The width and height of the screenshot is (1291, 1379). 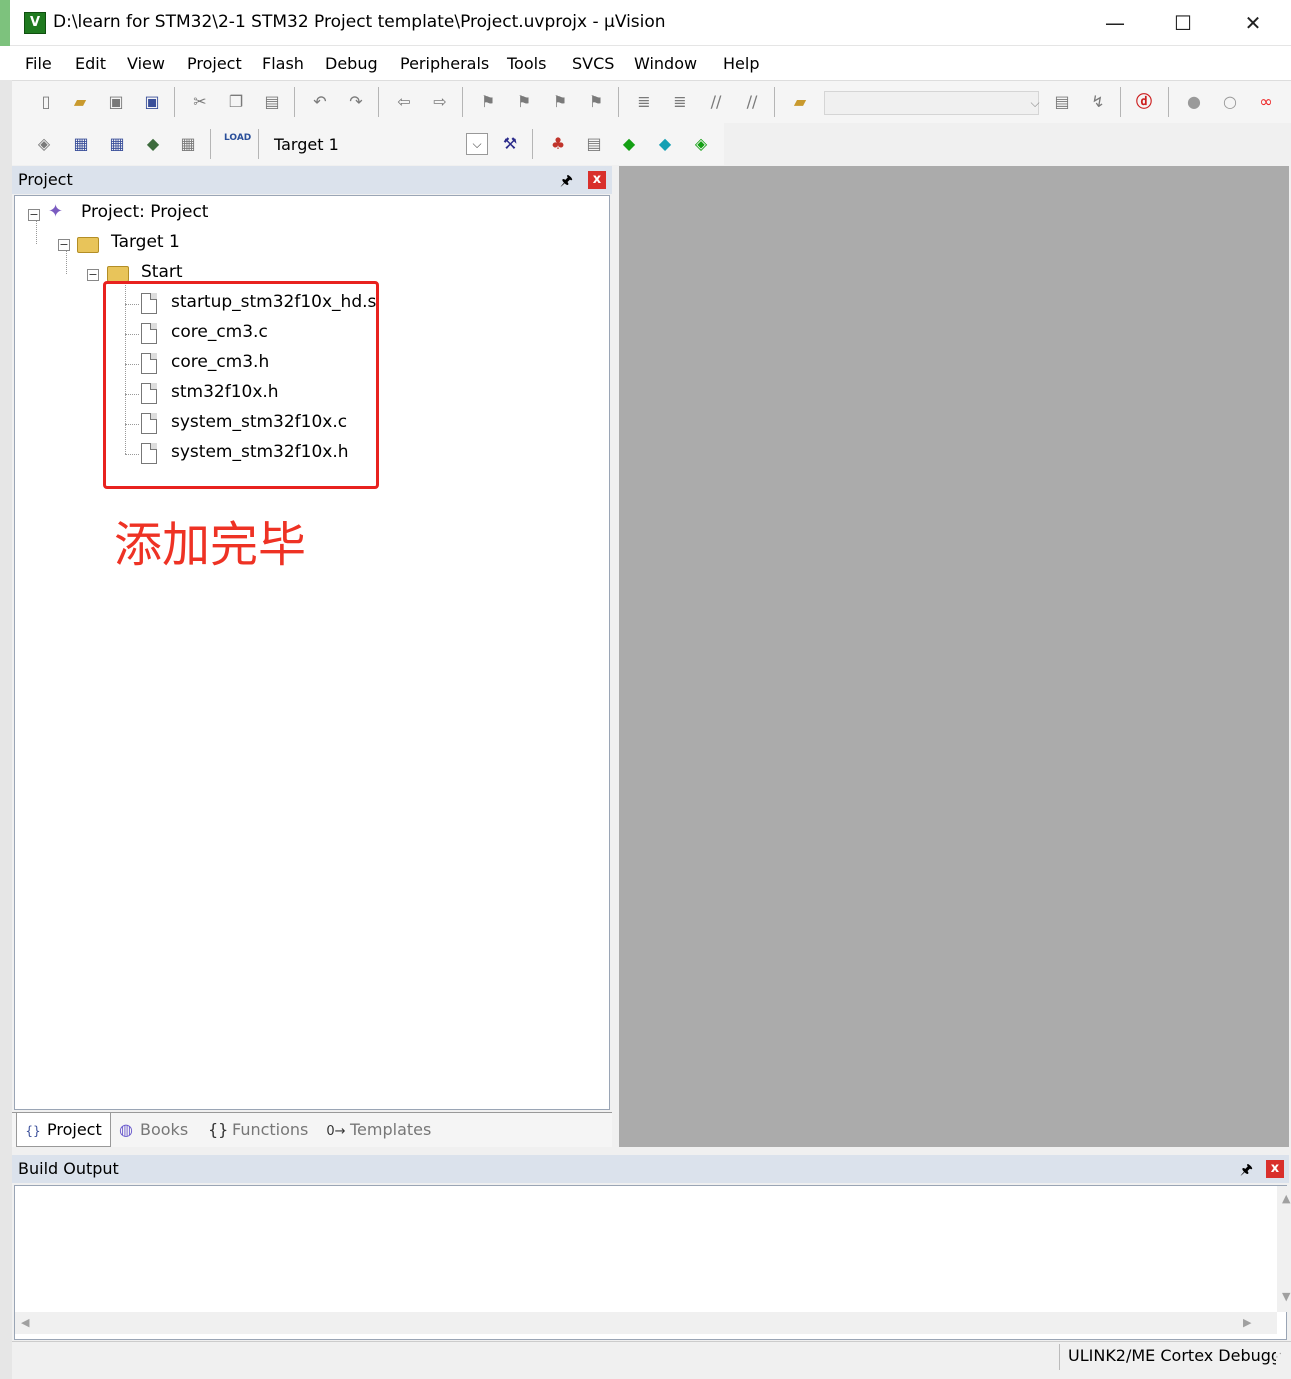 What do you see at coordinates (716, 102) in the screenshot?
I see `comment-icon: //` at bounding box center [716, 102].